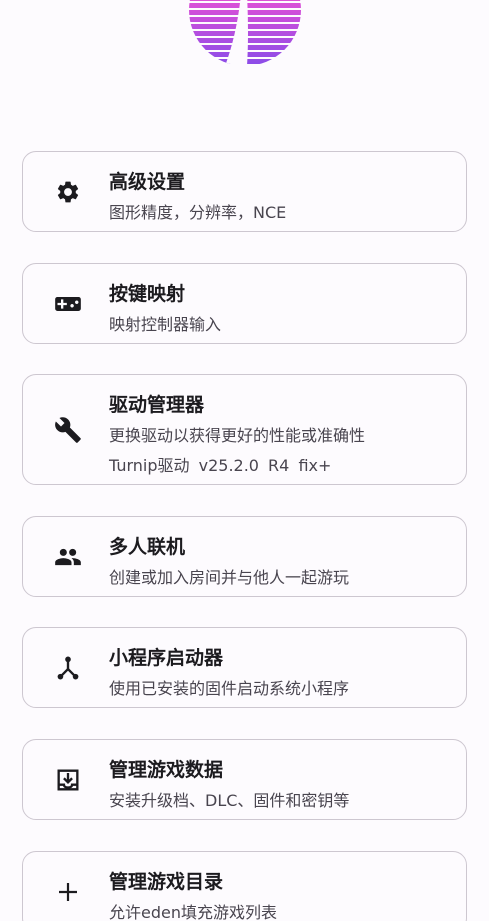 The width and height of the screenshot is (489, 921). Describe the element at coordinates (237, 435) in the screenshot. I see `card-description: 更换驱动以获得更好的性能或准确性` at that location.